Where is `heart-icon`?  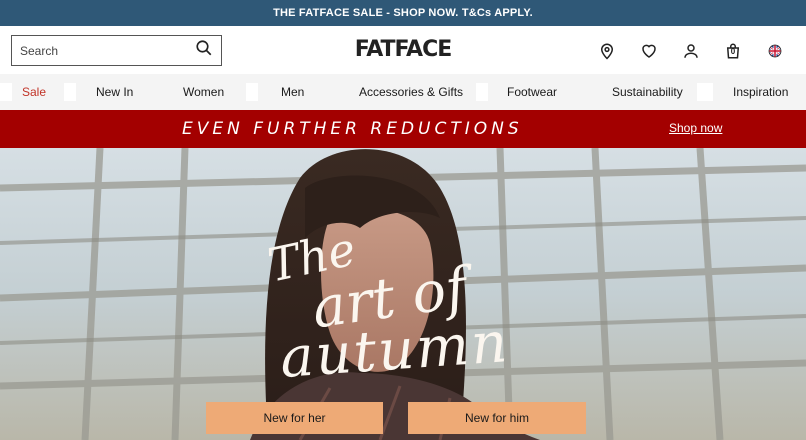 heart-icon is located at coordinates (649, 51).